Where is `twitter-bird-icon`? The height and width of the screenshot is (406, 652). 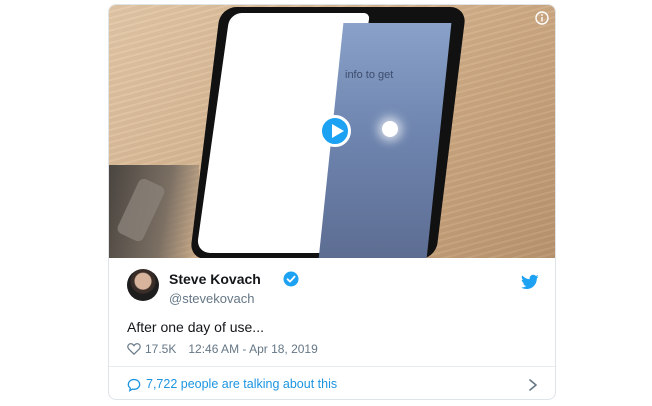 twitter-bird-icon is located at coordinates (530, 282).